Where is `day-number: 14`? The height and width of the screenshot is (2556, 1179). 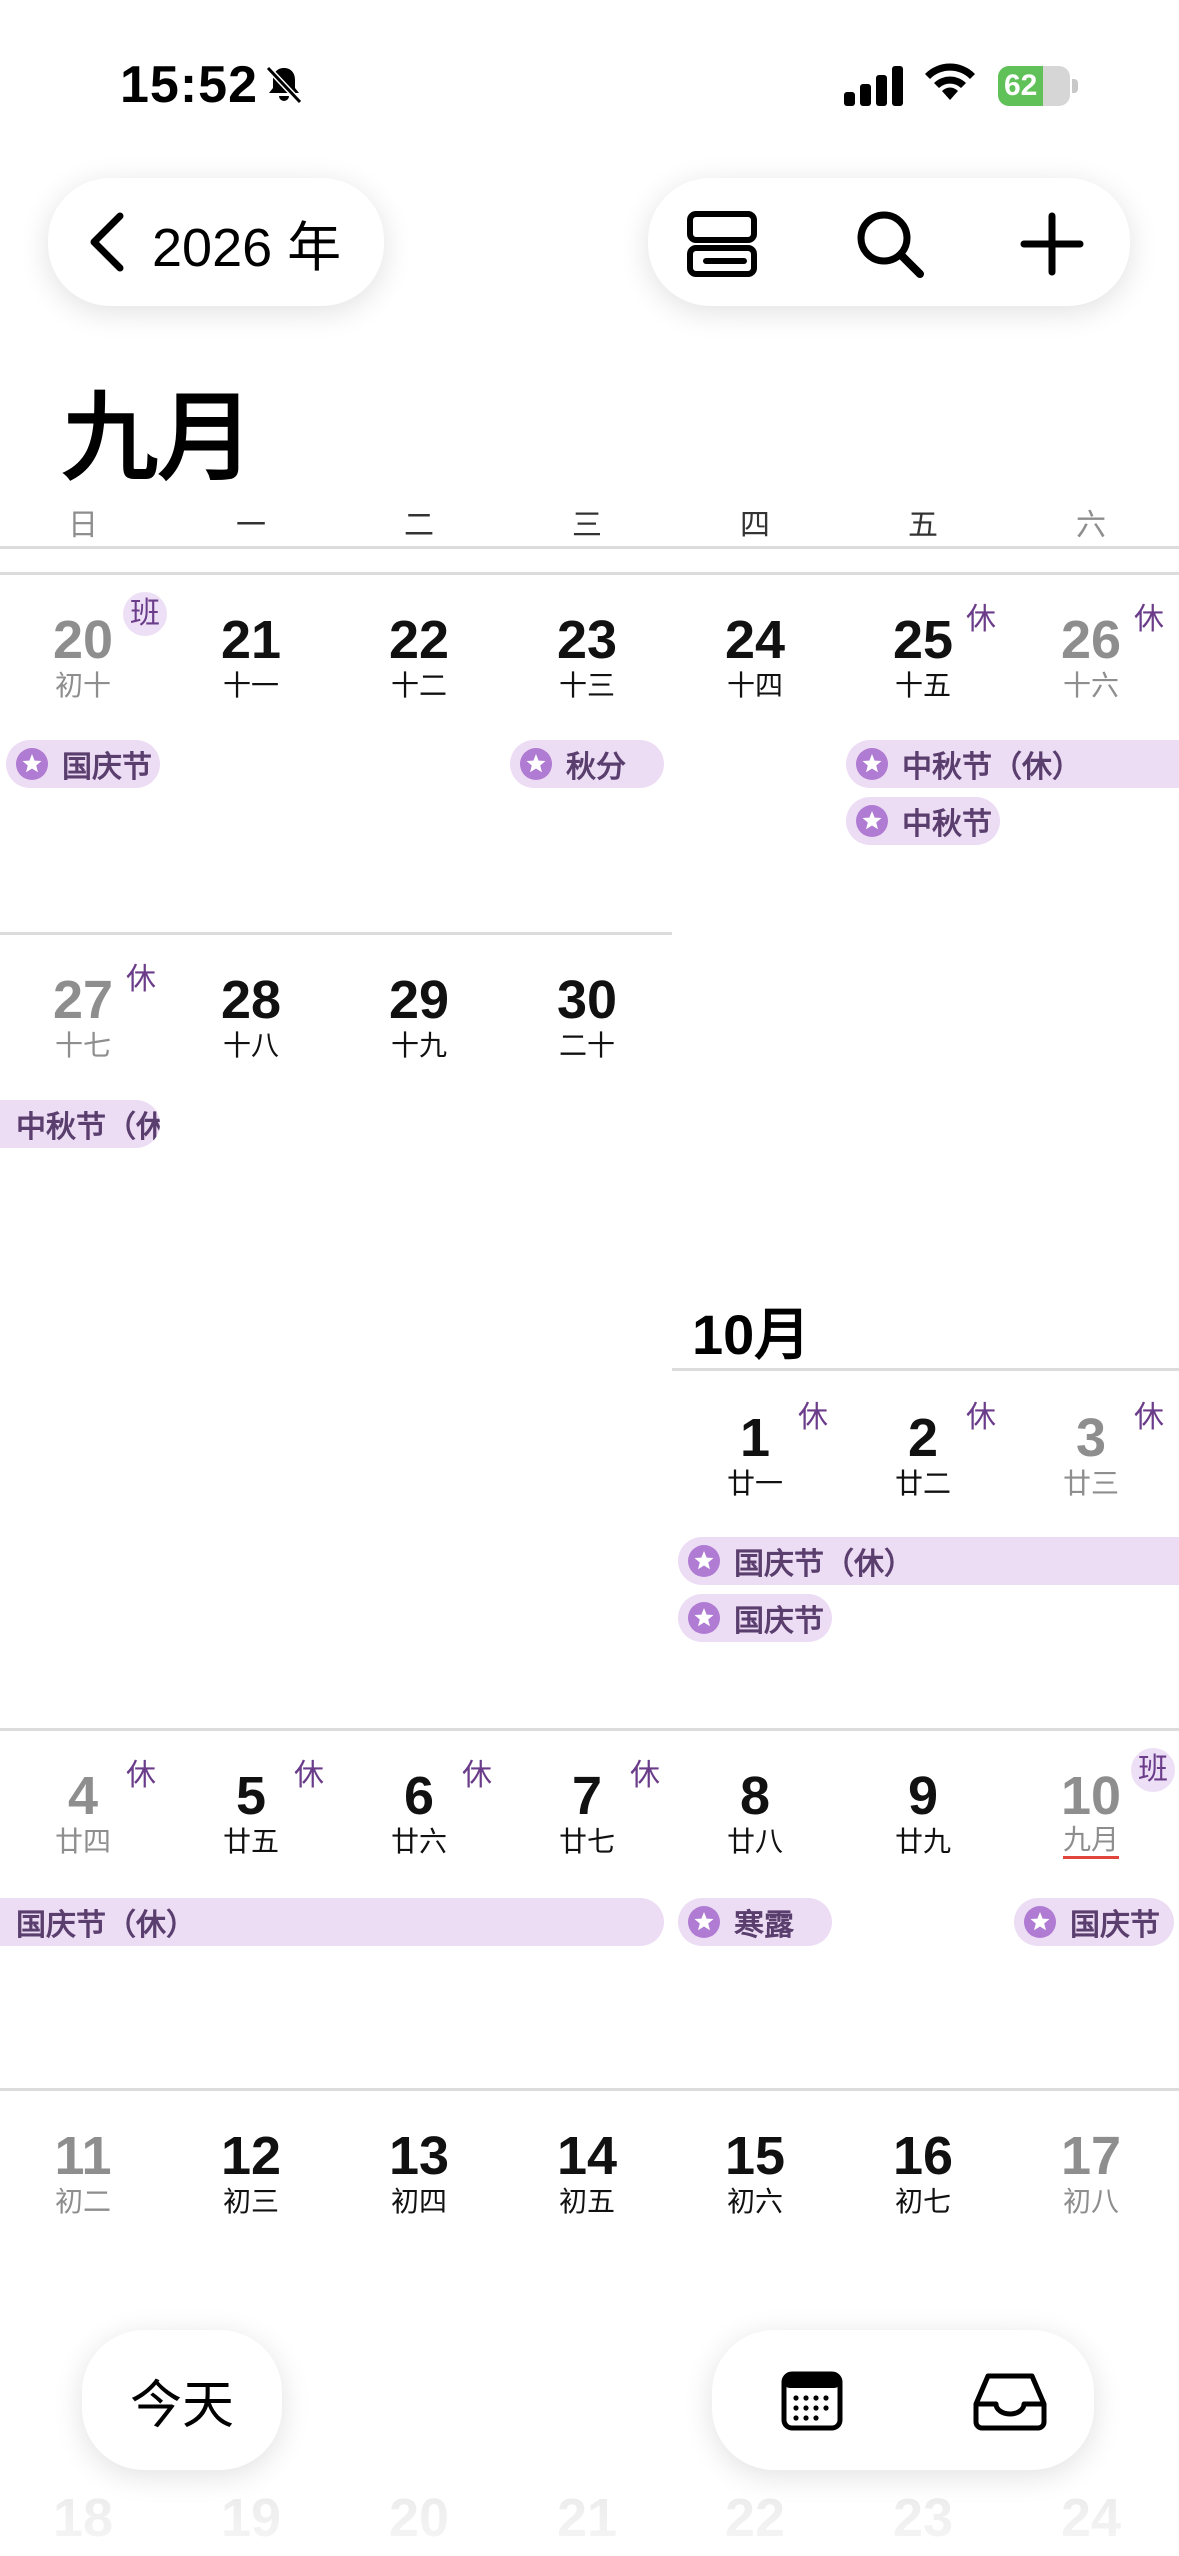
day-number: 14 is located at coordinates (587, 2156).